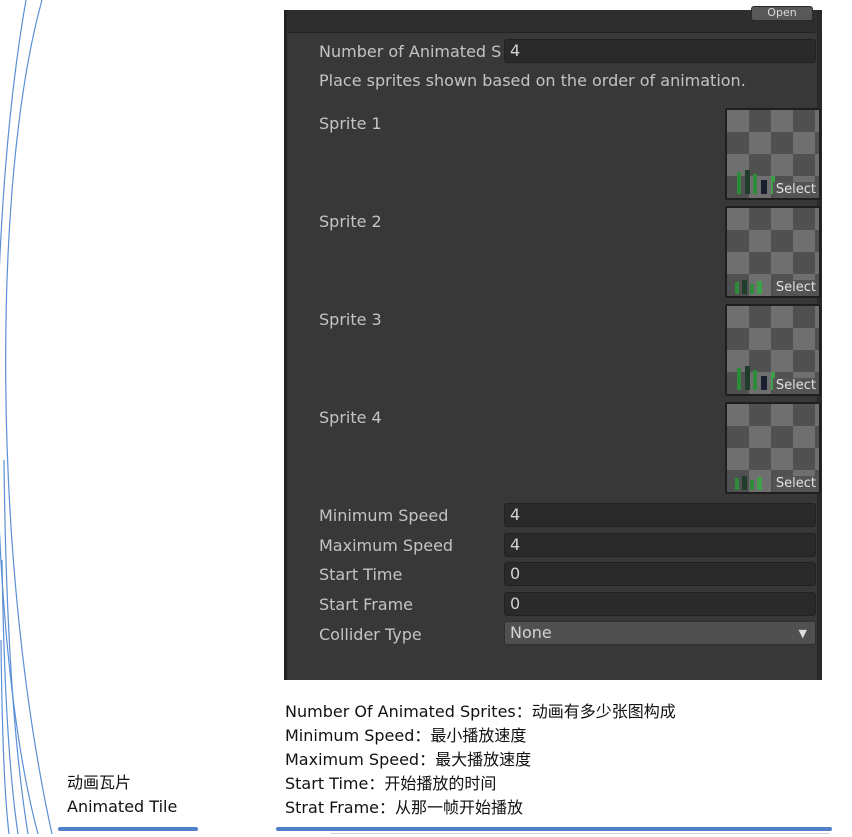 The image size is (852, 837). What do you see at coordinates (128, 829) in the screenshot?
I see `caption-underline` at bounding box center [128, 829].